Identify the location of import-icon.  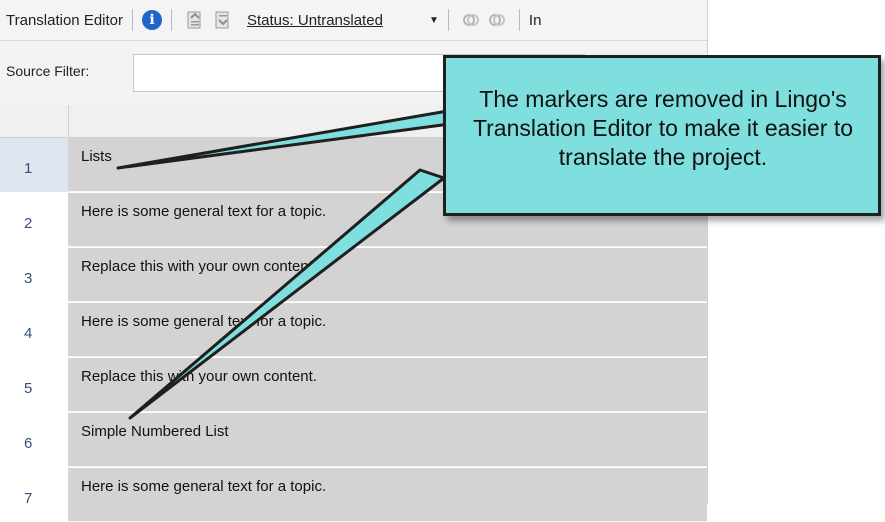
(223, 20).